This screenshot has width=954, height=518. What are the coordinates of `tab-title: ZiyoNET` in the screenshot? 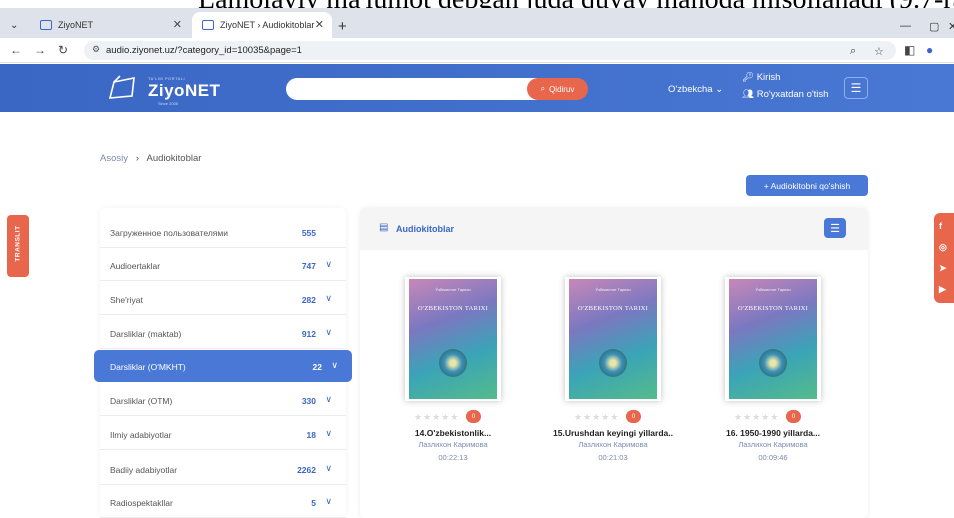 It's located at (76, 25).